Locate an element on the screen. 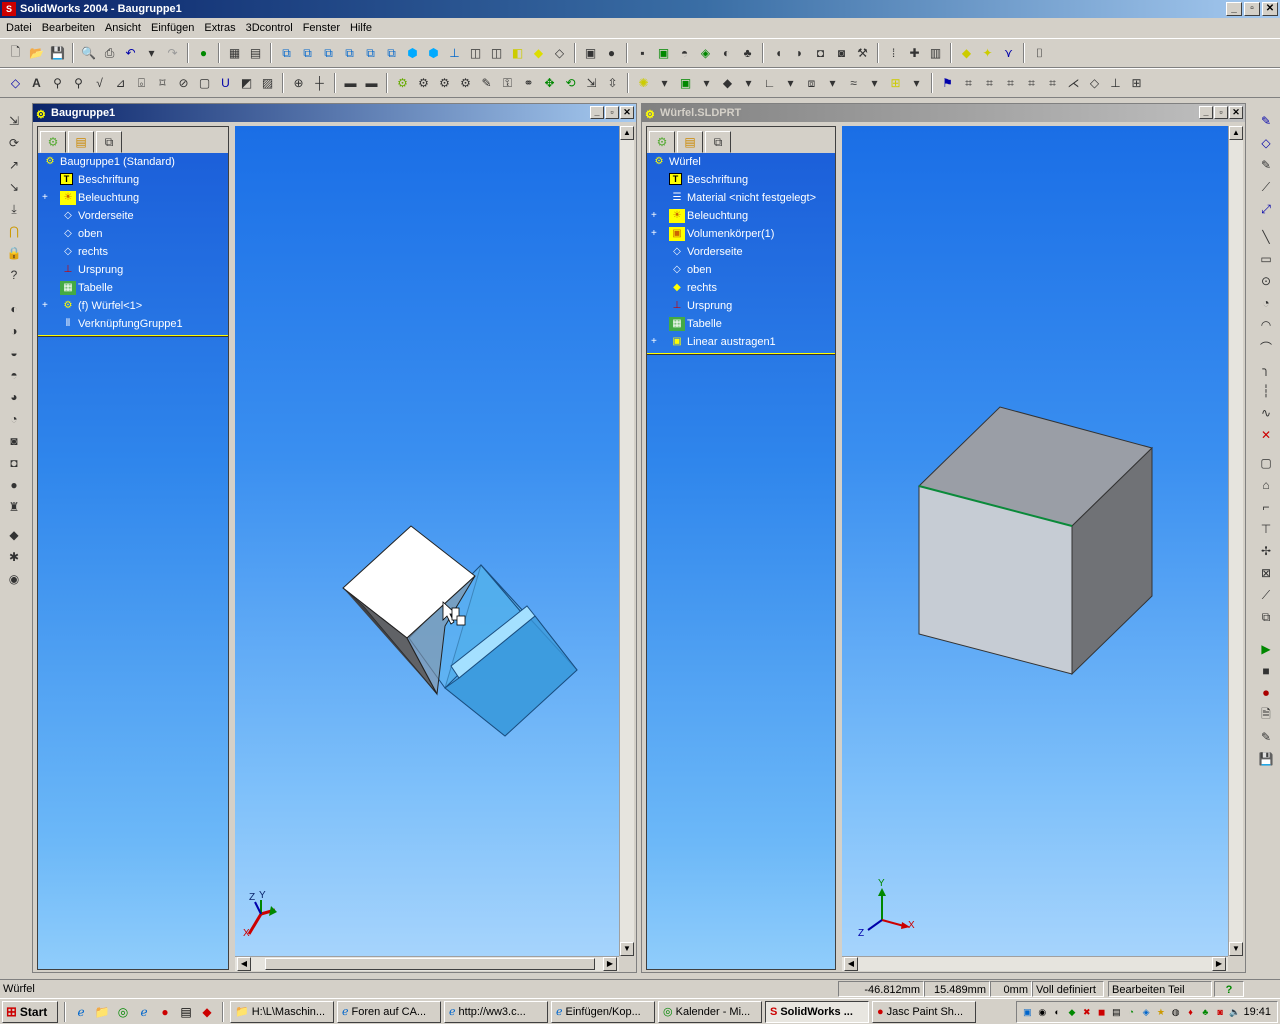 The width and height of the screenshot is (1280, 1024). sketch-pencil-icon: ✎ is located at coordinates (1266, 121).